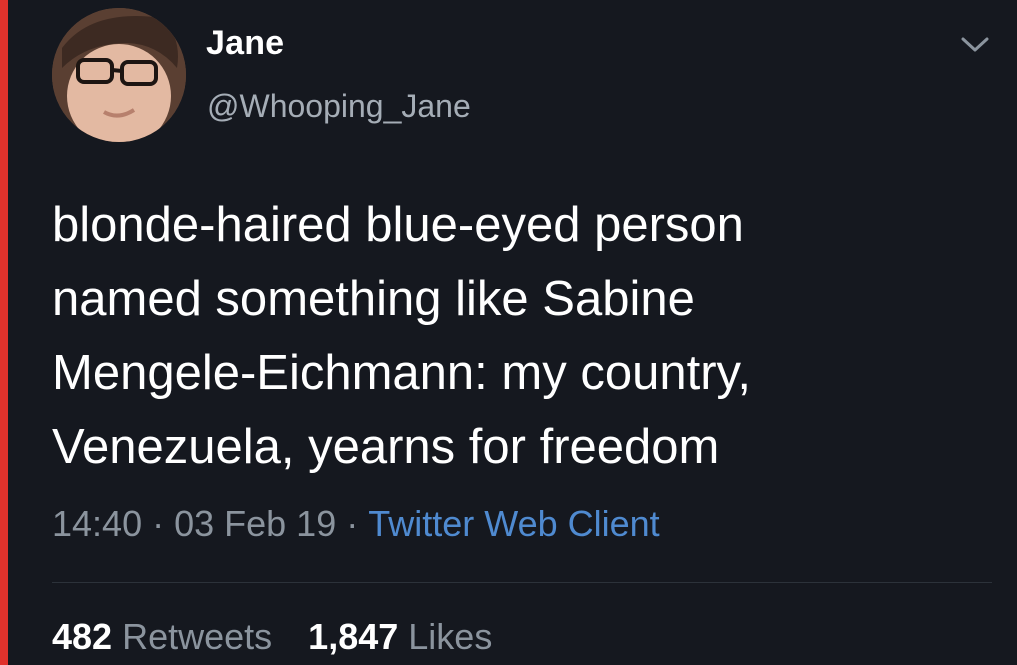 This screenshot has height=665, width=1017. Describe the element at coordinates (4, 332) in the screenshot. I see `left-edge-bar` at that location.